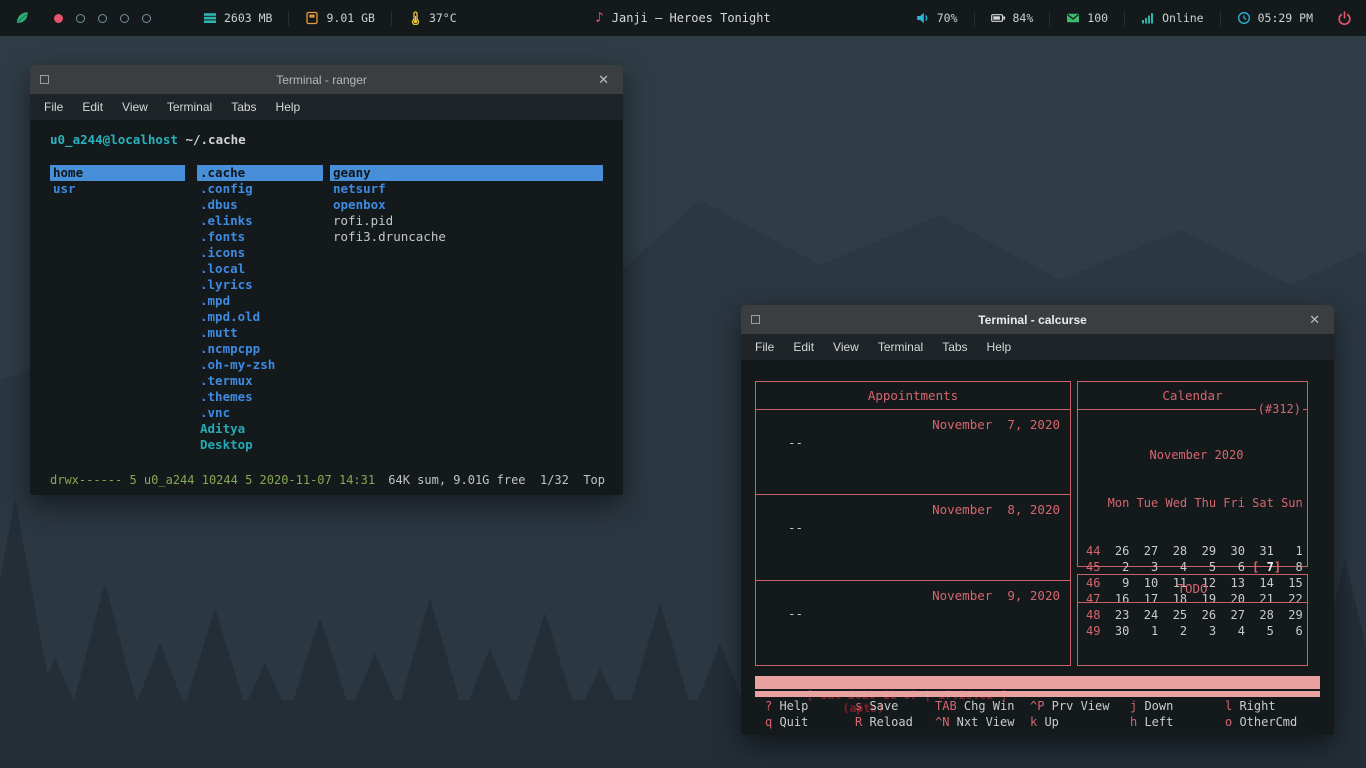  I want to click on disk-free-info: 64K sum, 9.01G free 1/32 Top, so click(496, 480).